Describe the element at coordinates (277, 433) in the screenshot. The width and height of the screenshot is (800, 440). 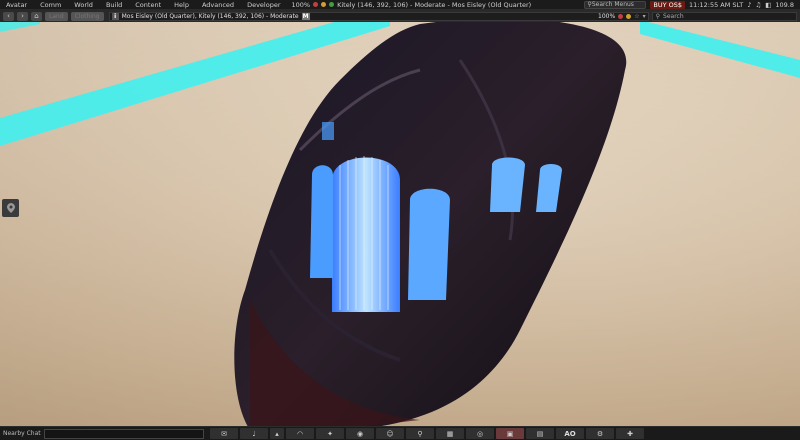
I see `speak-dropdown-icon: ▴` at that location.